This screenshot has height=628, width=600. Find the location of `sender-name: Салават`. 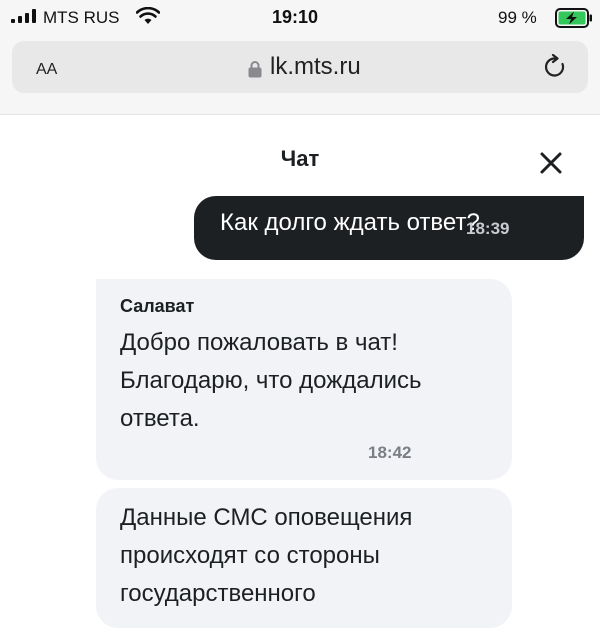

sender-name: Салават is located at coordinates (157, 306).